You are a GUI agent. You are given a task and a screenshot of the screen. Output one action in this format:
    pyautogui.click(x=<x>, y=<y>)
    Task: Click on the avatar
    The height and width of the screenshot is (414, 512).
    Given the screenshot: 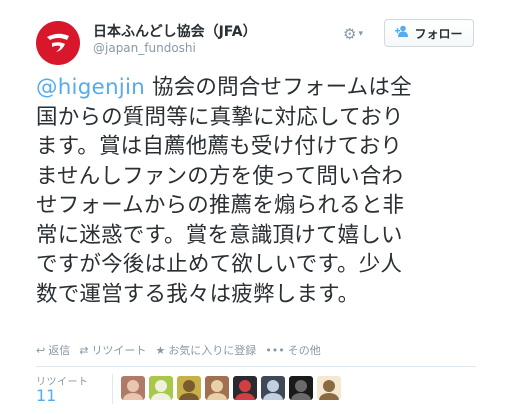 What is the action you would take?
    pyautogui.click(x=58, y=43)
    